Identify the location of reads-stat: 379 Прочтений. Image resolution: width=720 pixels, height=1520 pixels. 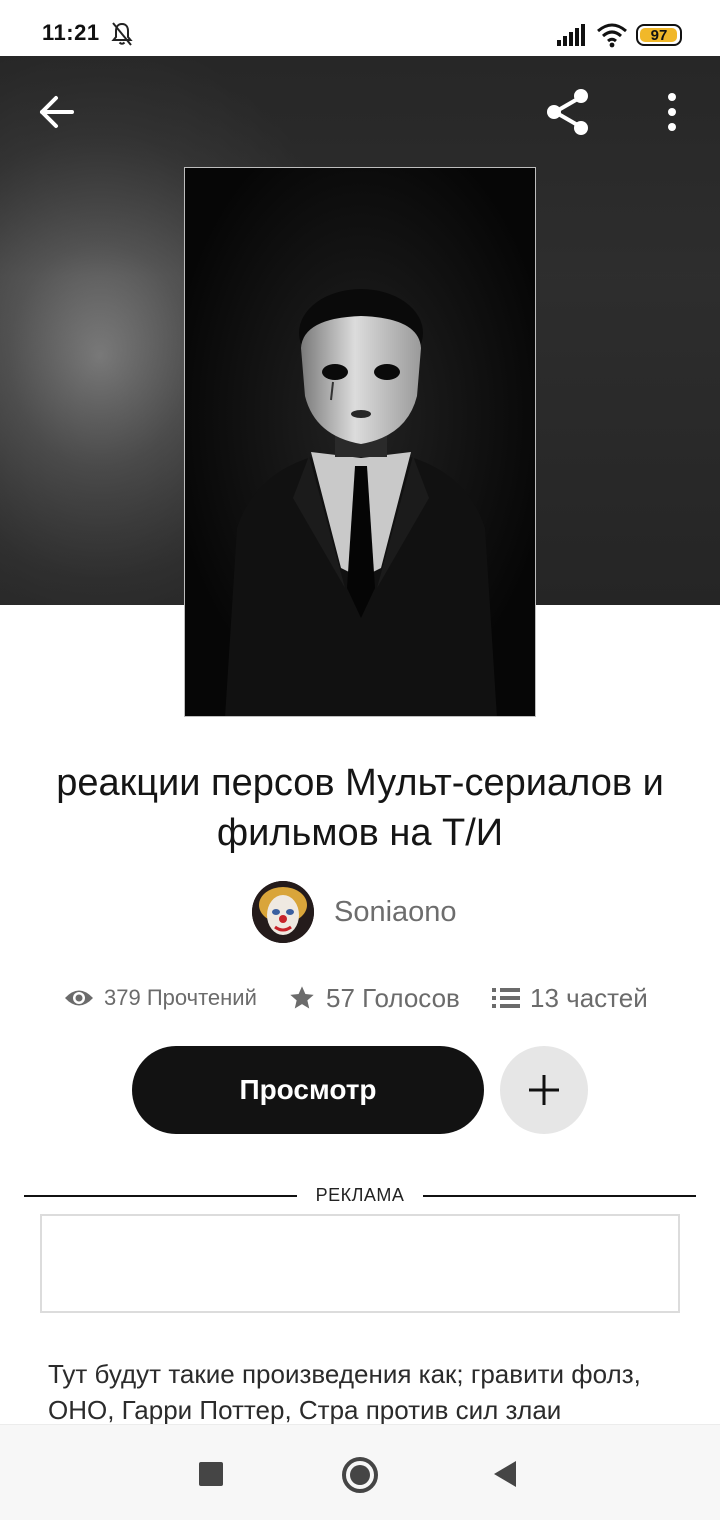
(160, 998).